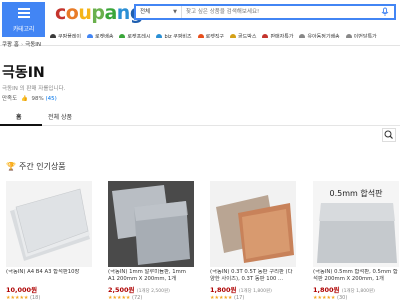 Image resolution: width=400 pixels, height=307 pixels. I want to click on product-unit-price: (1개당 2,500원), so click(153, 291).